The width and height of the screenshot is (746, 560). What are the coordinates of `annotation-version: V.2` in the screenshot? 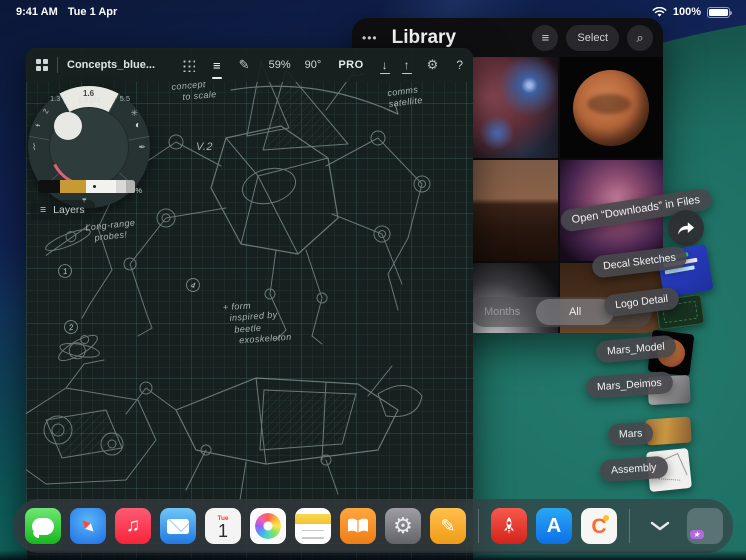 It's located at (204, 147).